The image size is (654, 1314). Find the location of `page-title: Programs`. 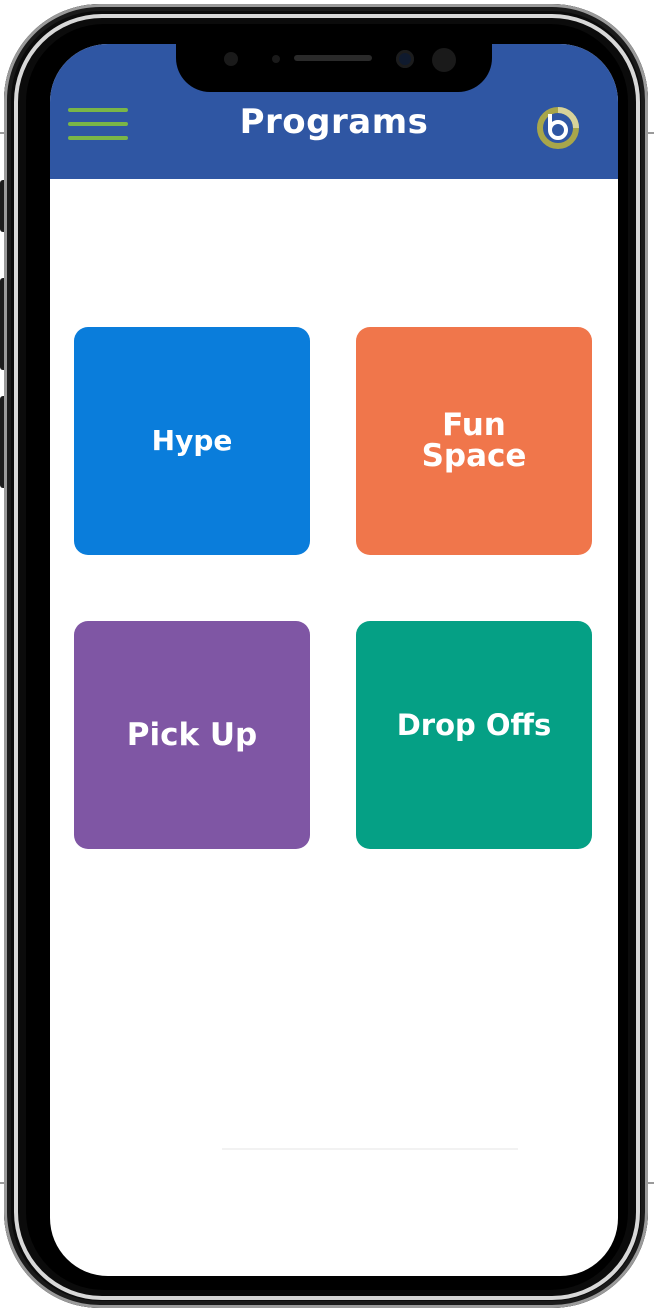

page-title: Programs is located at coordinates (334, 122).